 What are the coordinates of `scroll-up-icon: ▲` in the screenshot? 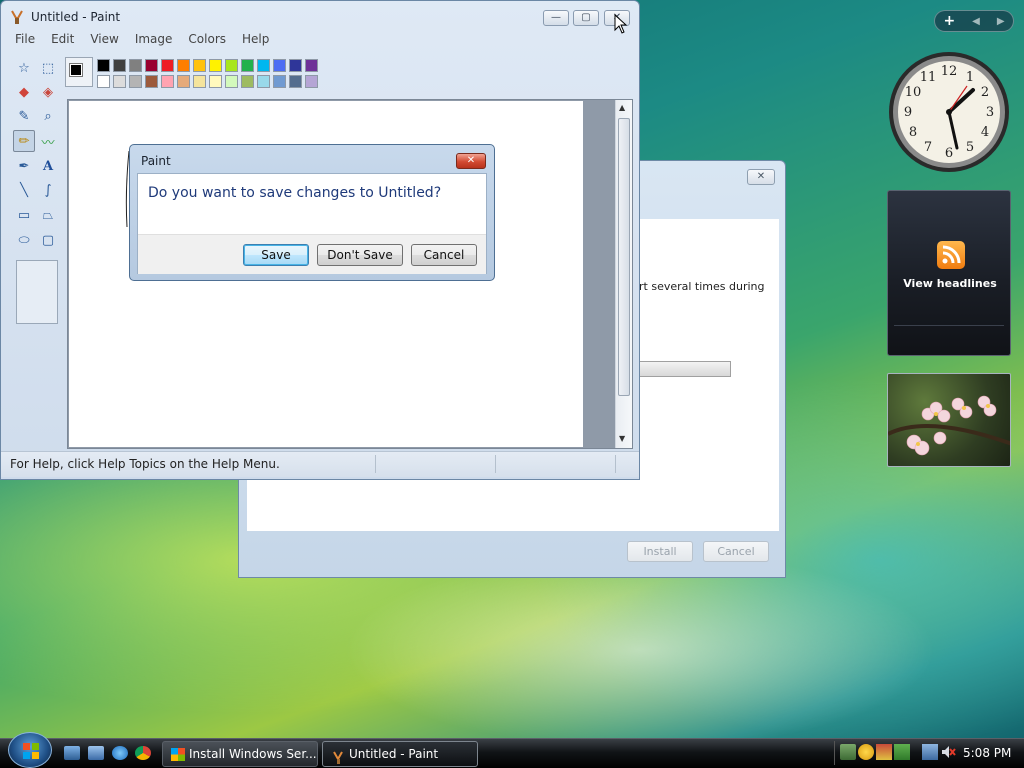 It's located at (622, 107).